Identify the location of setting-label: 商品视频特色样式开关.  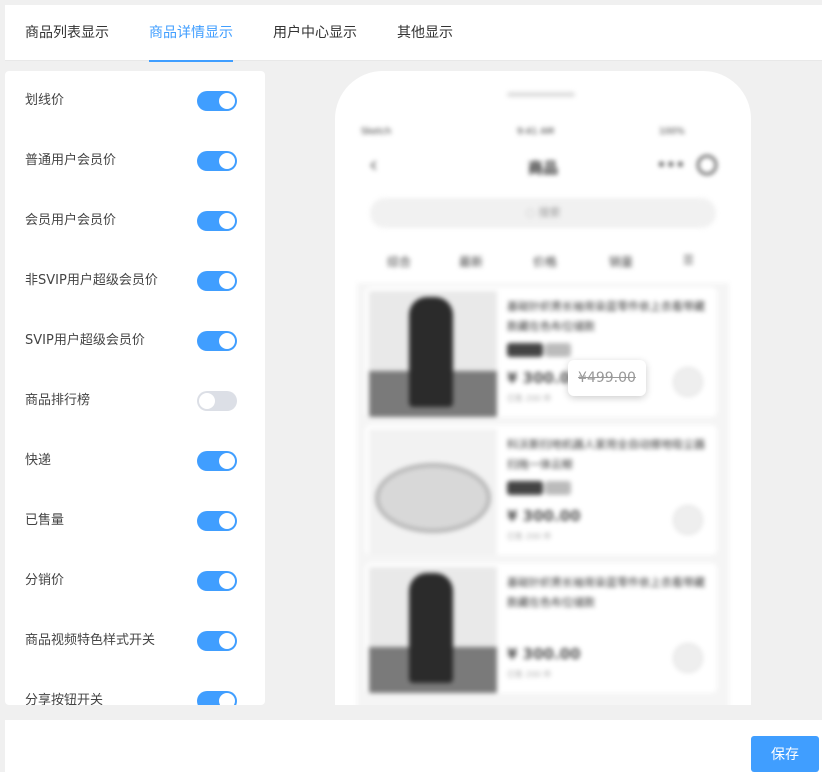
(90, 640).